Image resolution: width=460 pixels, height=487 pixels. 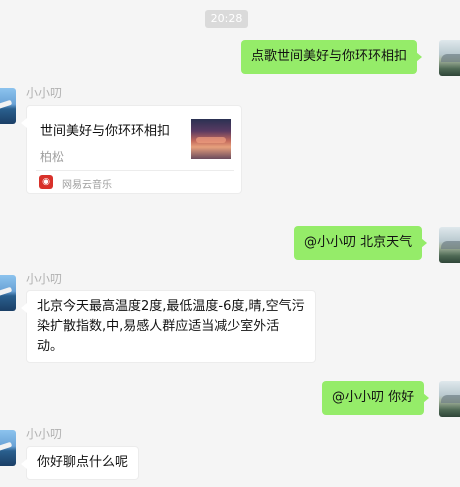 What do you see at coordinates (80, 463) in the screenshot?
I see `bot-message-bubble: 你好聊点什么呢` at bounding box center [80, 463].